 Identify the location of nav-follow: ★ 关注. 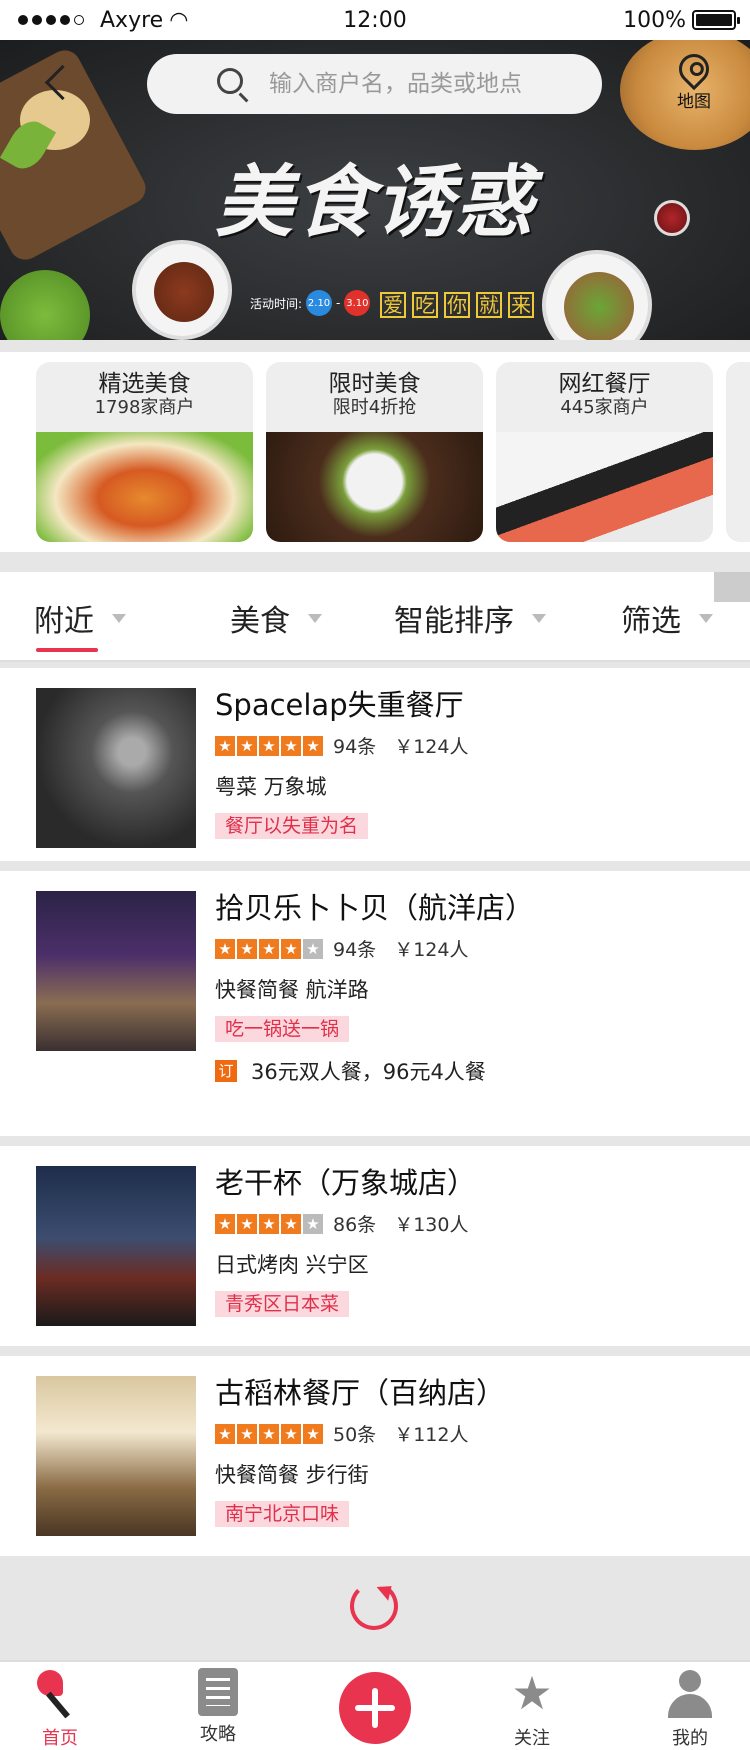
(532, 1709).